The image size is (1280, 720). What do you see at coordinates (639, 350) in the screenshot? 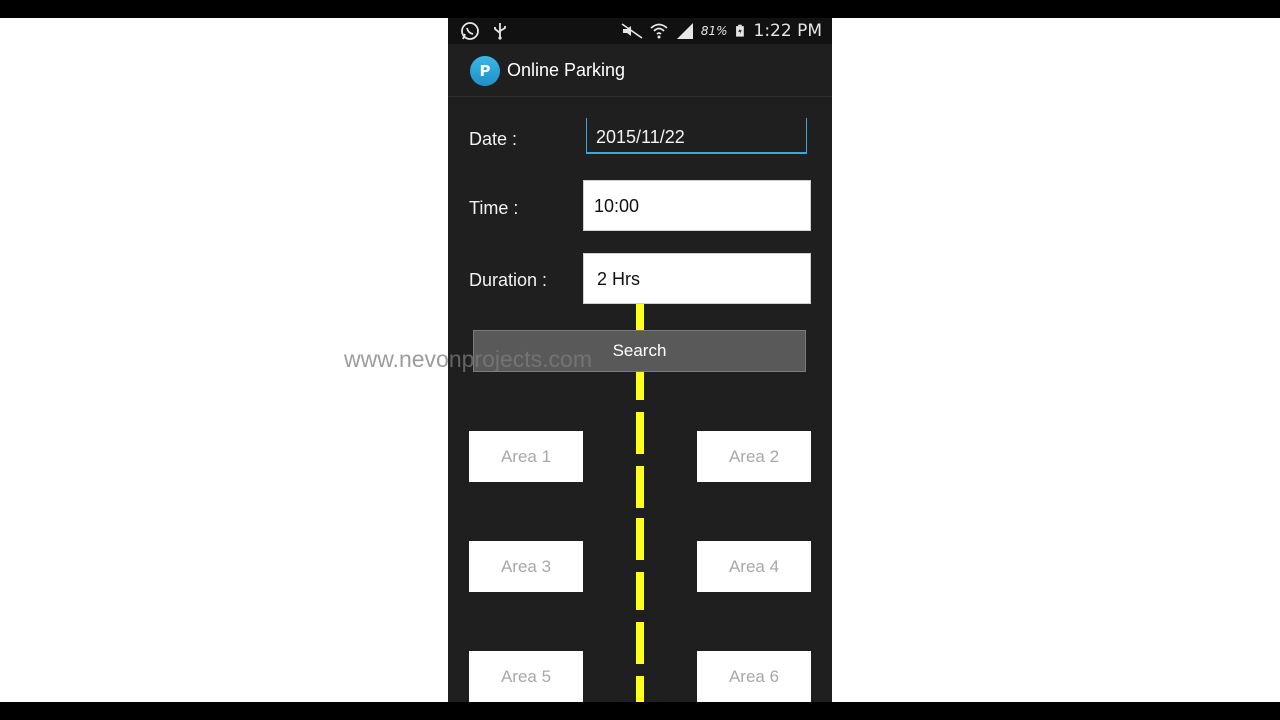
I see `search-button-label: Search` at bounding box center [639, 350].